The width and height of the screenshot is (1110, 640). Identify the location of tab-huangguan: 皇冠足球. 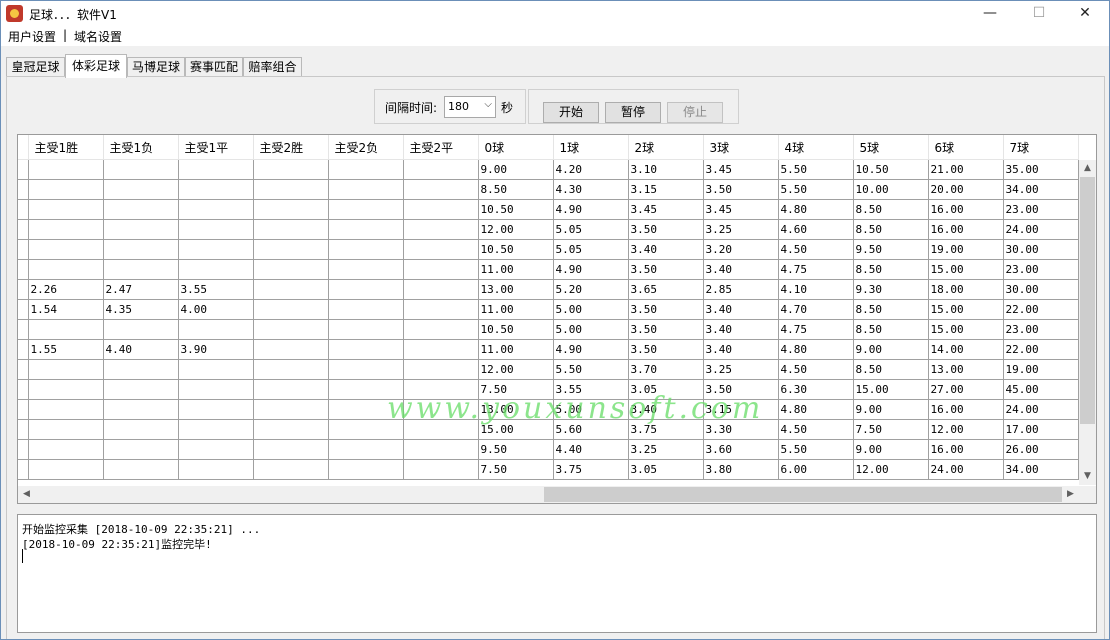
(35, 67).